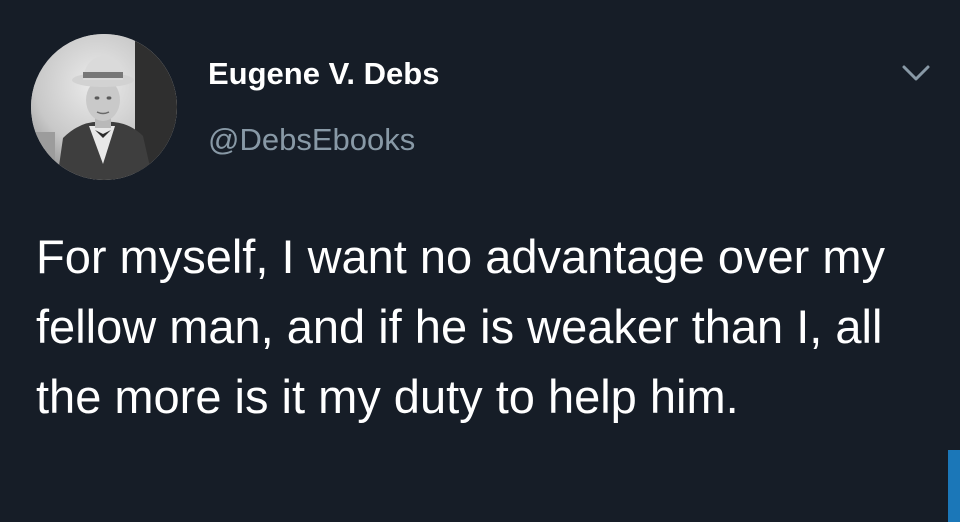 This screenshot has height=522, width=960. I want to click on scrollbar, so click(954, 486).